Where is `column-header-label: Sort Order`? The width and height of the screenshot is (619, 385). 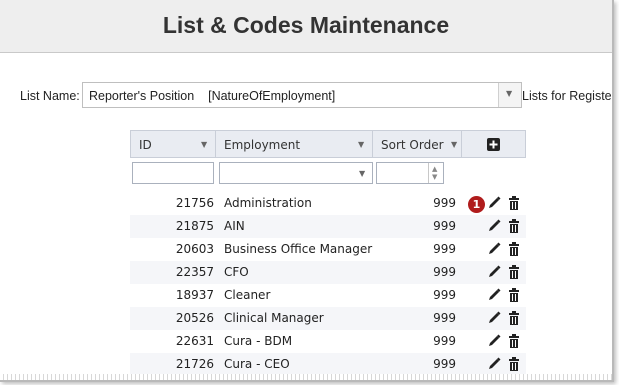 column-header-label: Sort Order is located at coordinates (412, 145).